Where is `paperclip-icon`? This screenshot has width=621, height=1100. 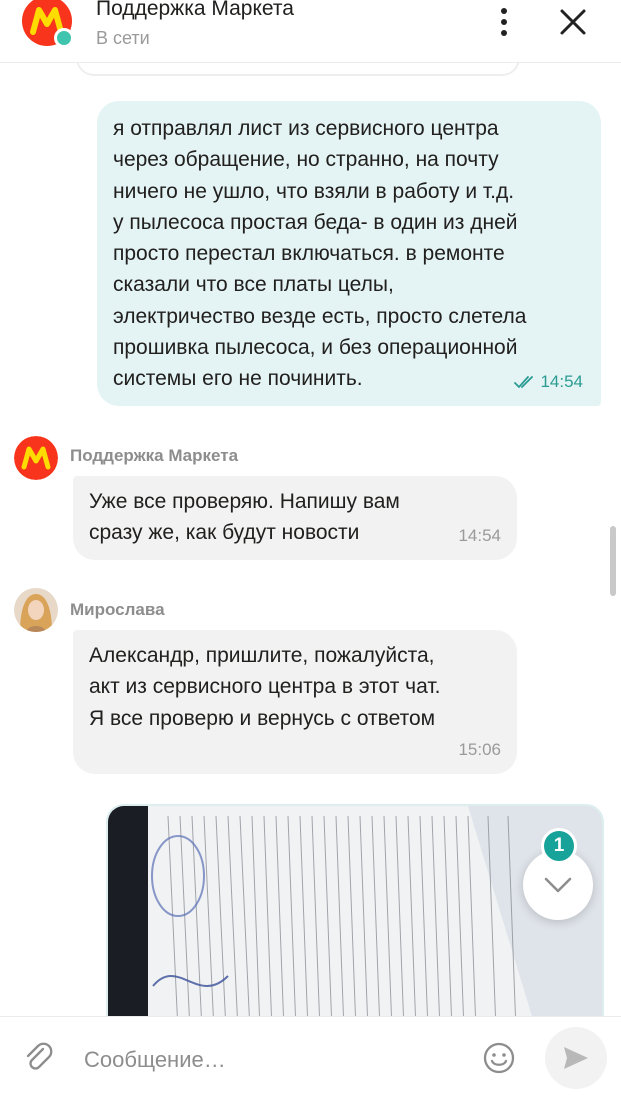 paperclip-icon is located at coordinates (39, 1056).